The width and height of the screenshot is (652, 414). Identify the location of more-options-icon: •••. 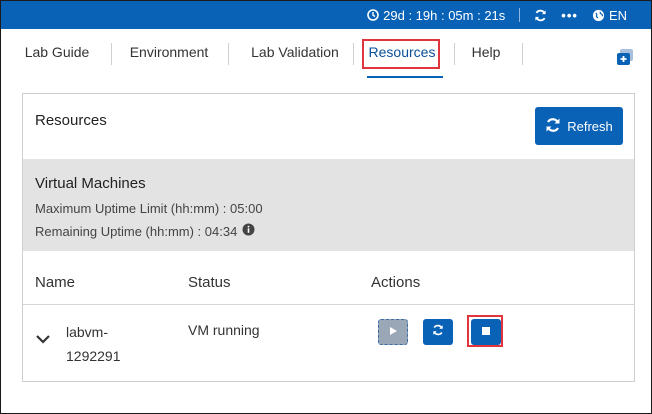
(569, 15).